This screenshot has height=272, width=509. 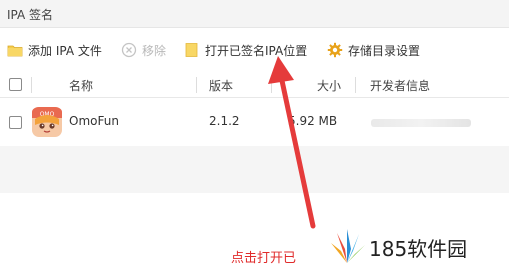 I want to click on storage-directory-settings-button: 存储目录设置, so click(x=373, y=50).